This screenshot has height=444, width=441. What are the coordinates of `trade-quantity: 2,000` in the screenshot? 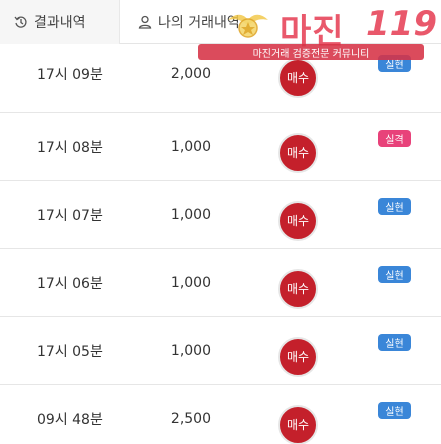 It's located at (190, 74).